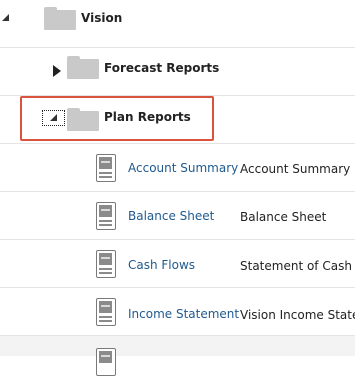 The width and height of the screenshot is (355, 376). Describe the element at coordinates (147, 117) in the screenshot. I see `tree-label-plan-reports: Plan Reports` at that location.